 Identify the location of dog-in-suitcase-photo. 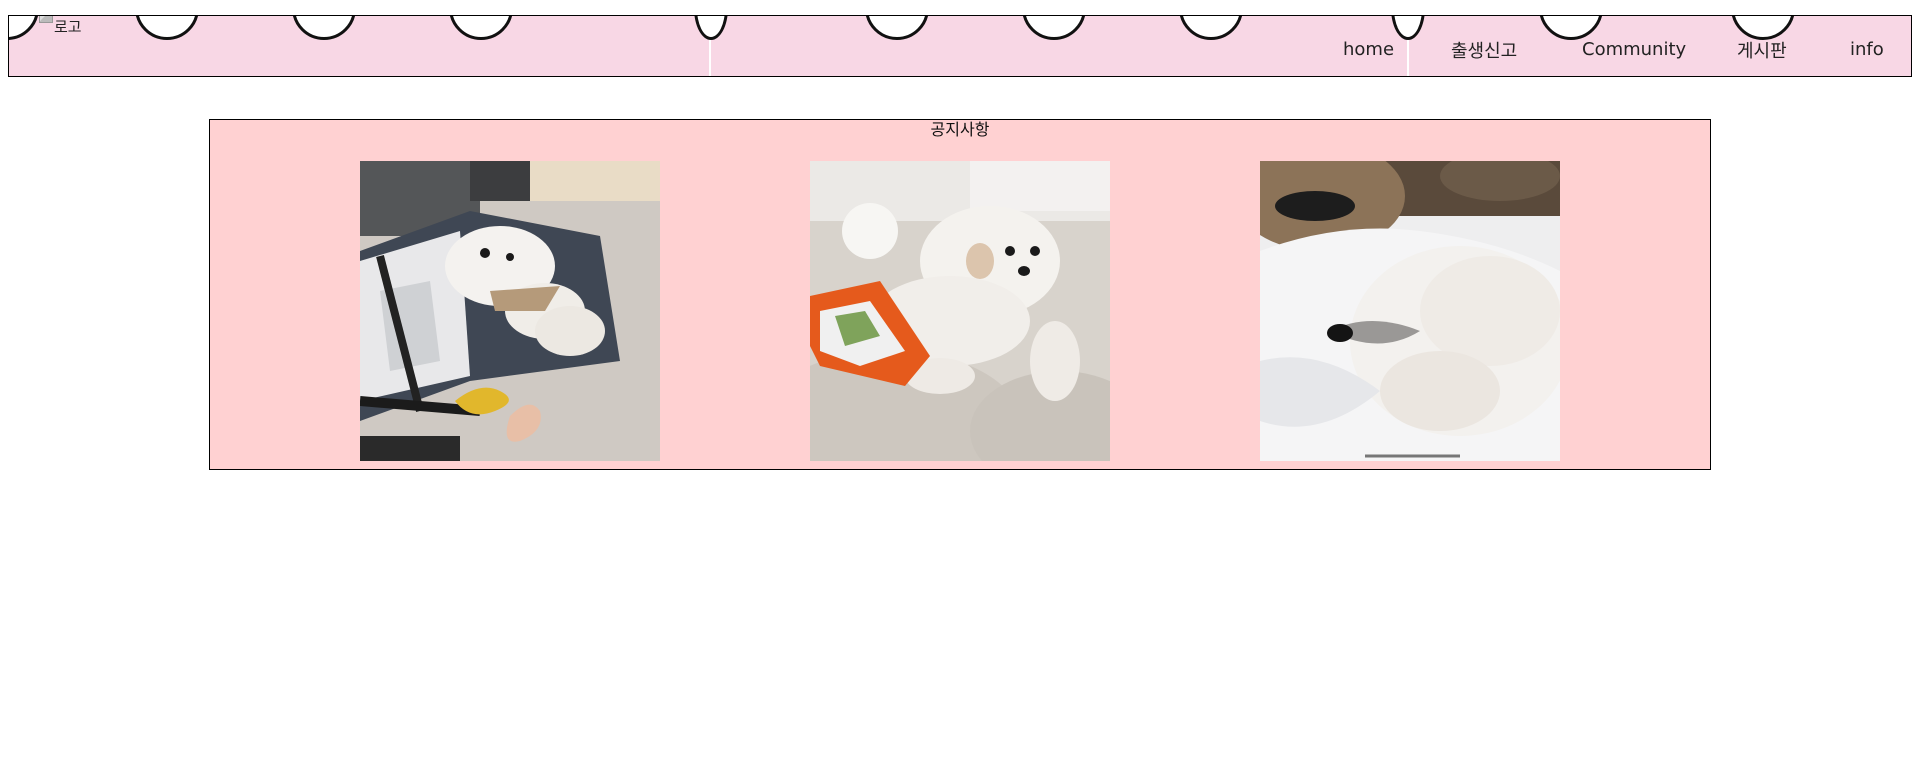
(510, 311).